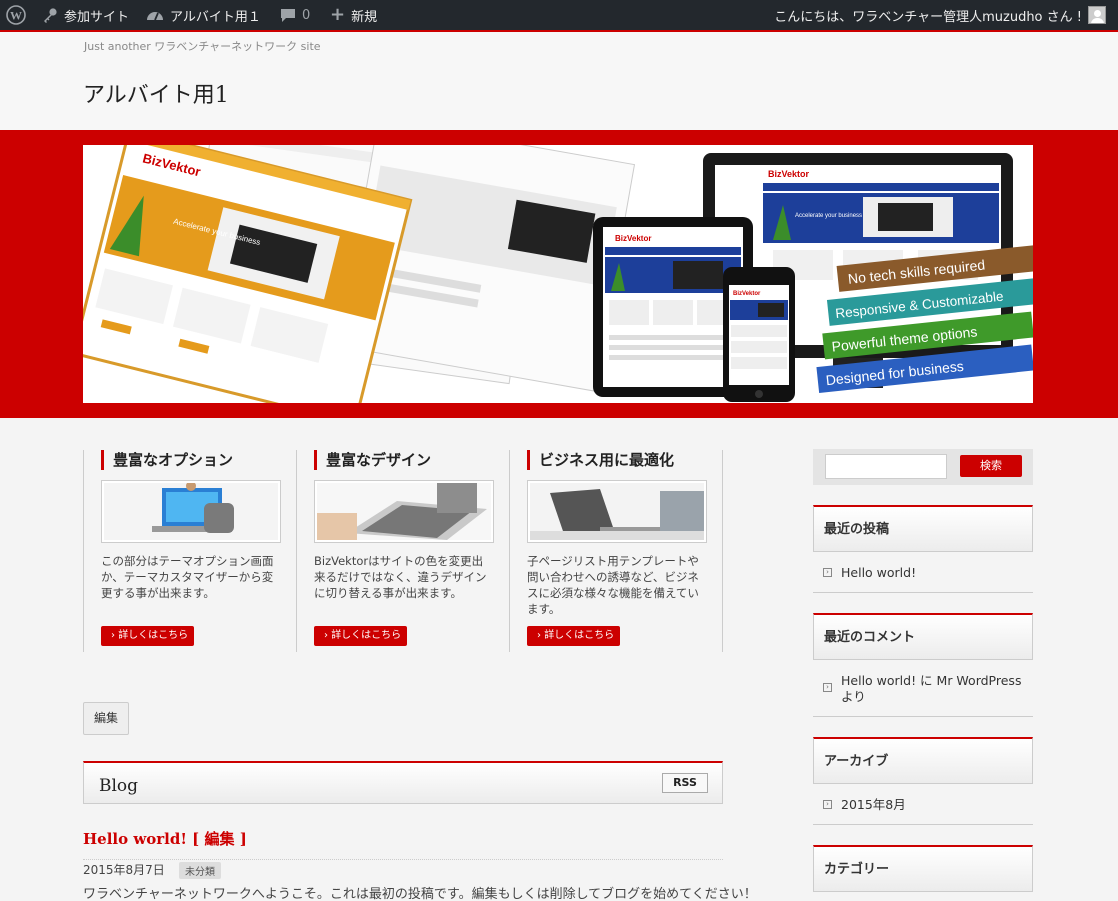 This screenshot has height=901, width=1118. I want to click on site-name-menu: アルバイト用１, so click(203, 15).